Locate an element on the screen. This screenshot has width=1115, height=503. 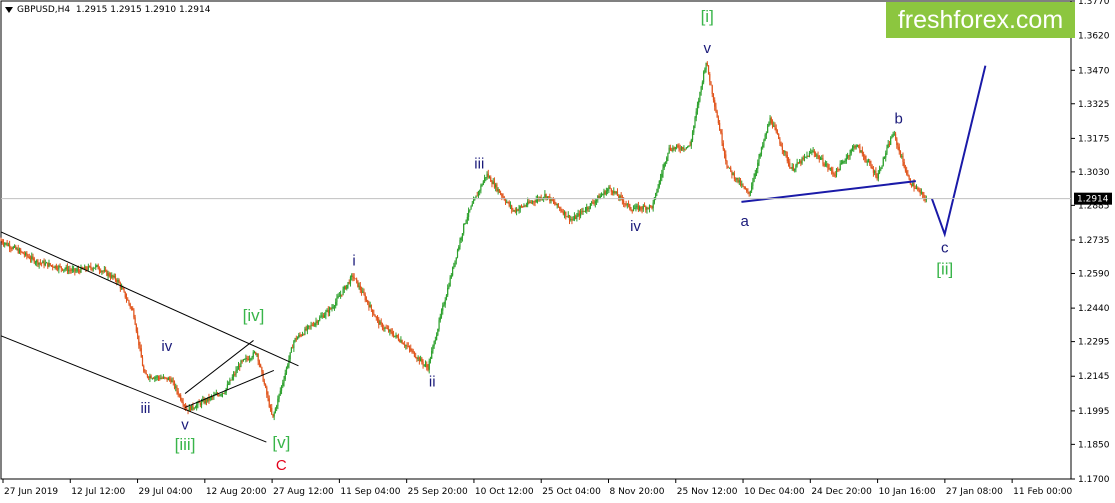
wave-label: iii is located at coordinates (479, 163).